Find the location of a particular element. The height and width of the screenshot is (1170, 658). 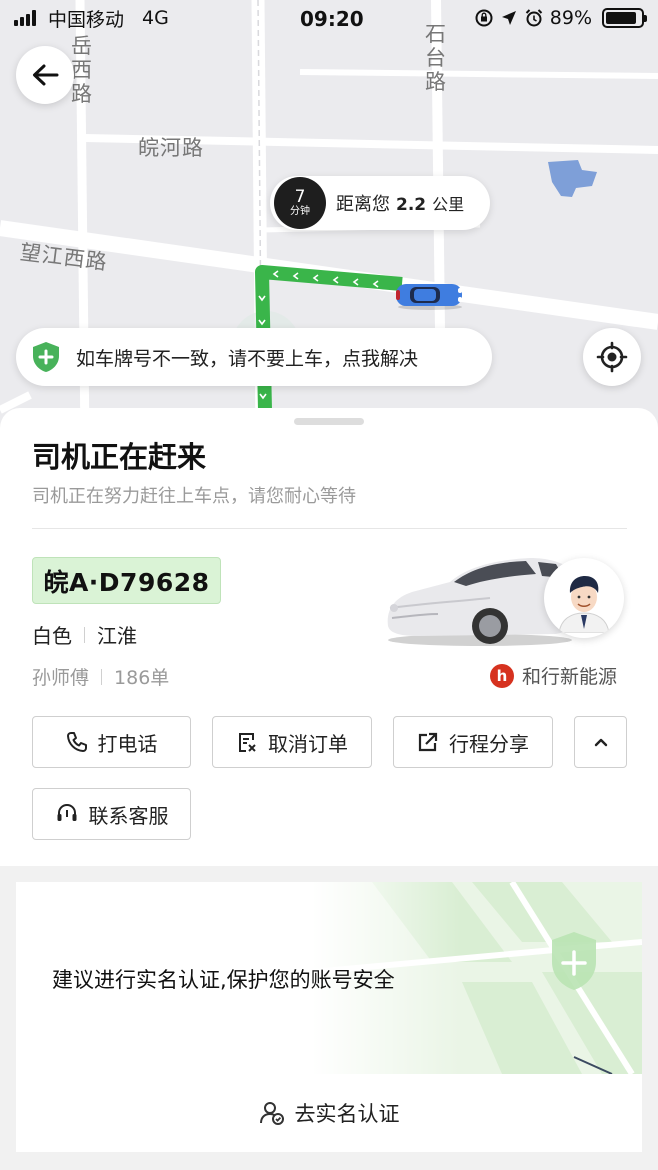

park-area is located at coordinates (572, 178).